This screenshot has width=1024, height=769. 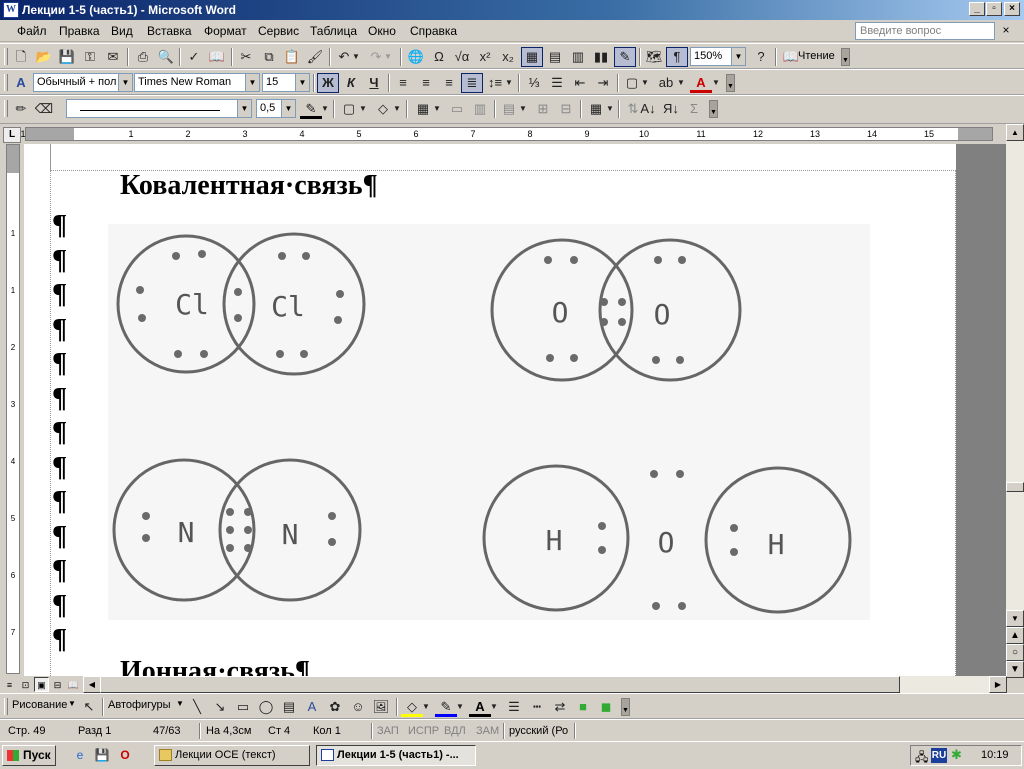 I want to click on web-layout-icon: ⊡, so click(x=25, y=684).